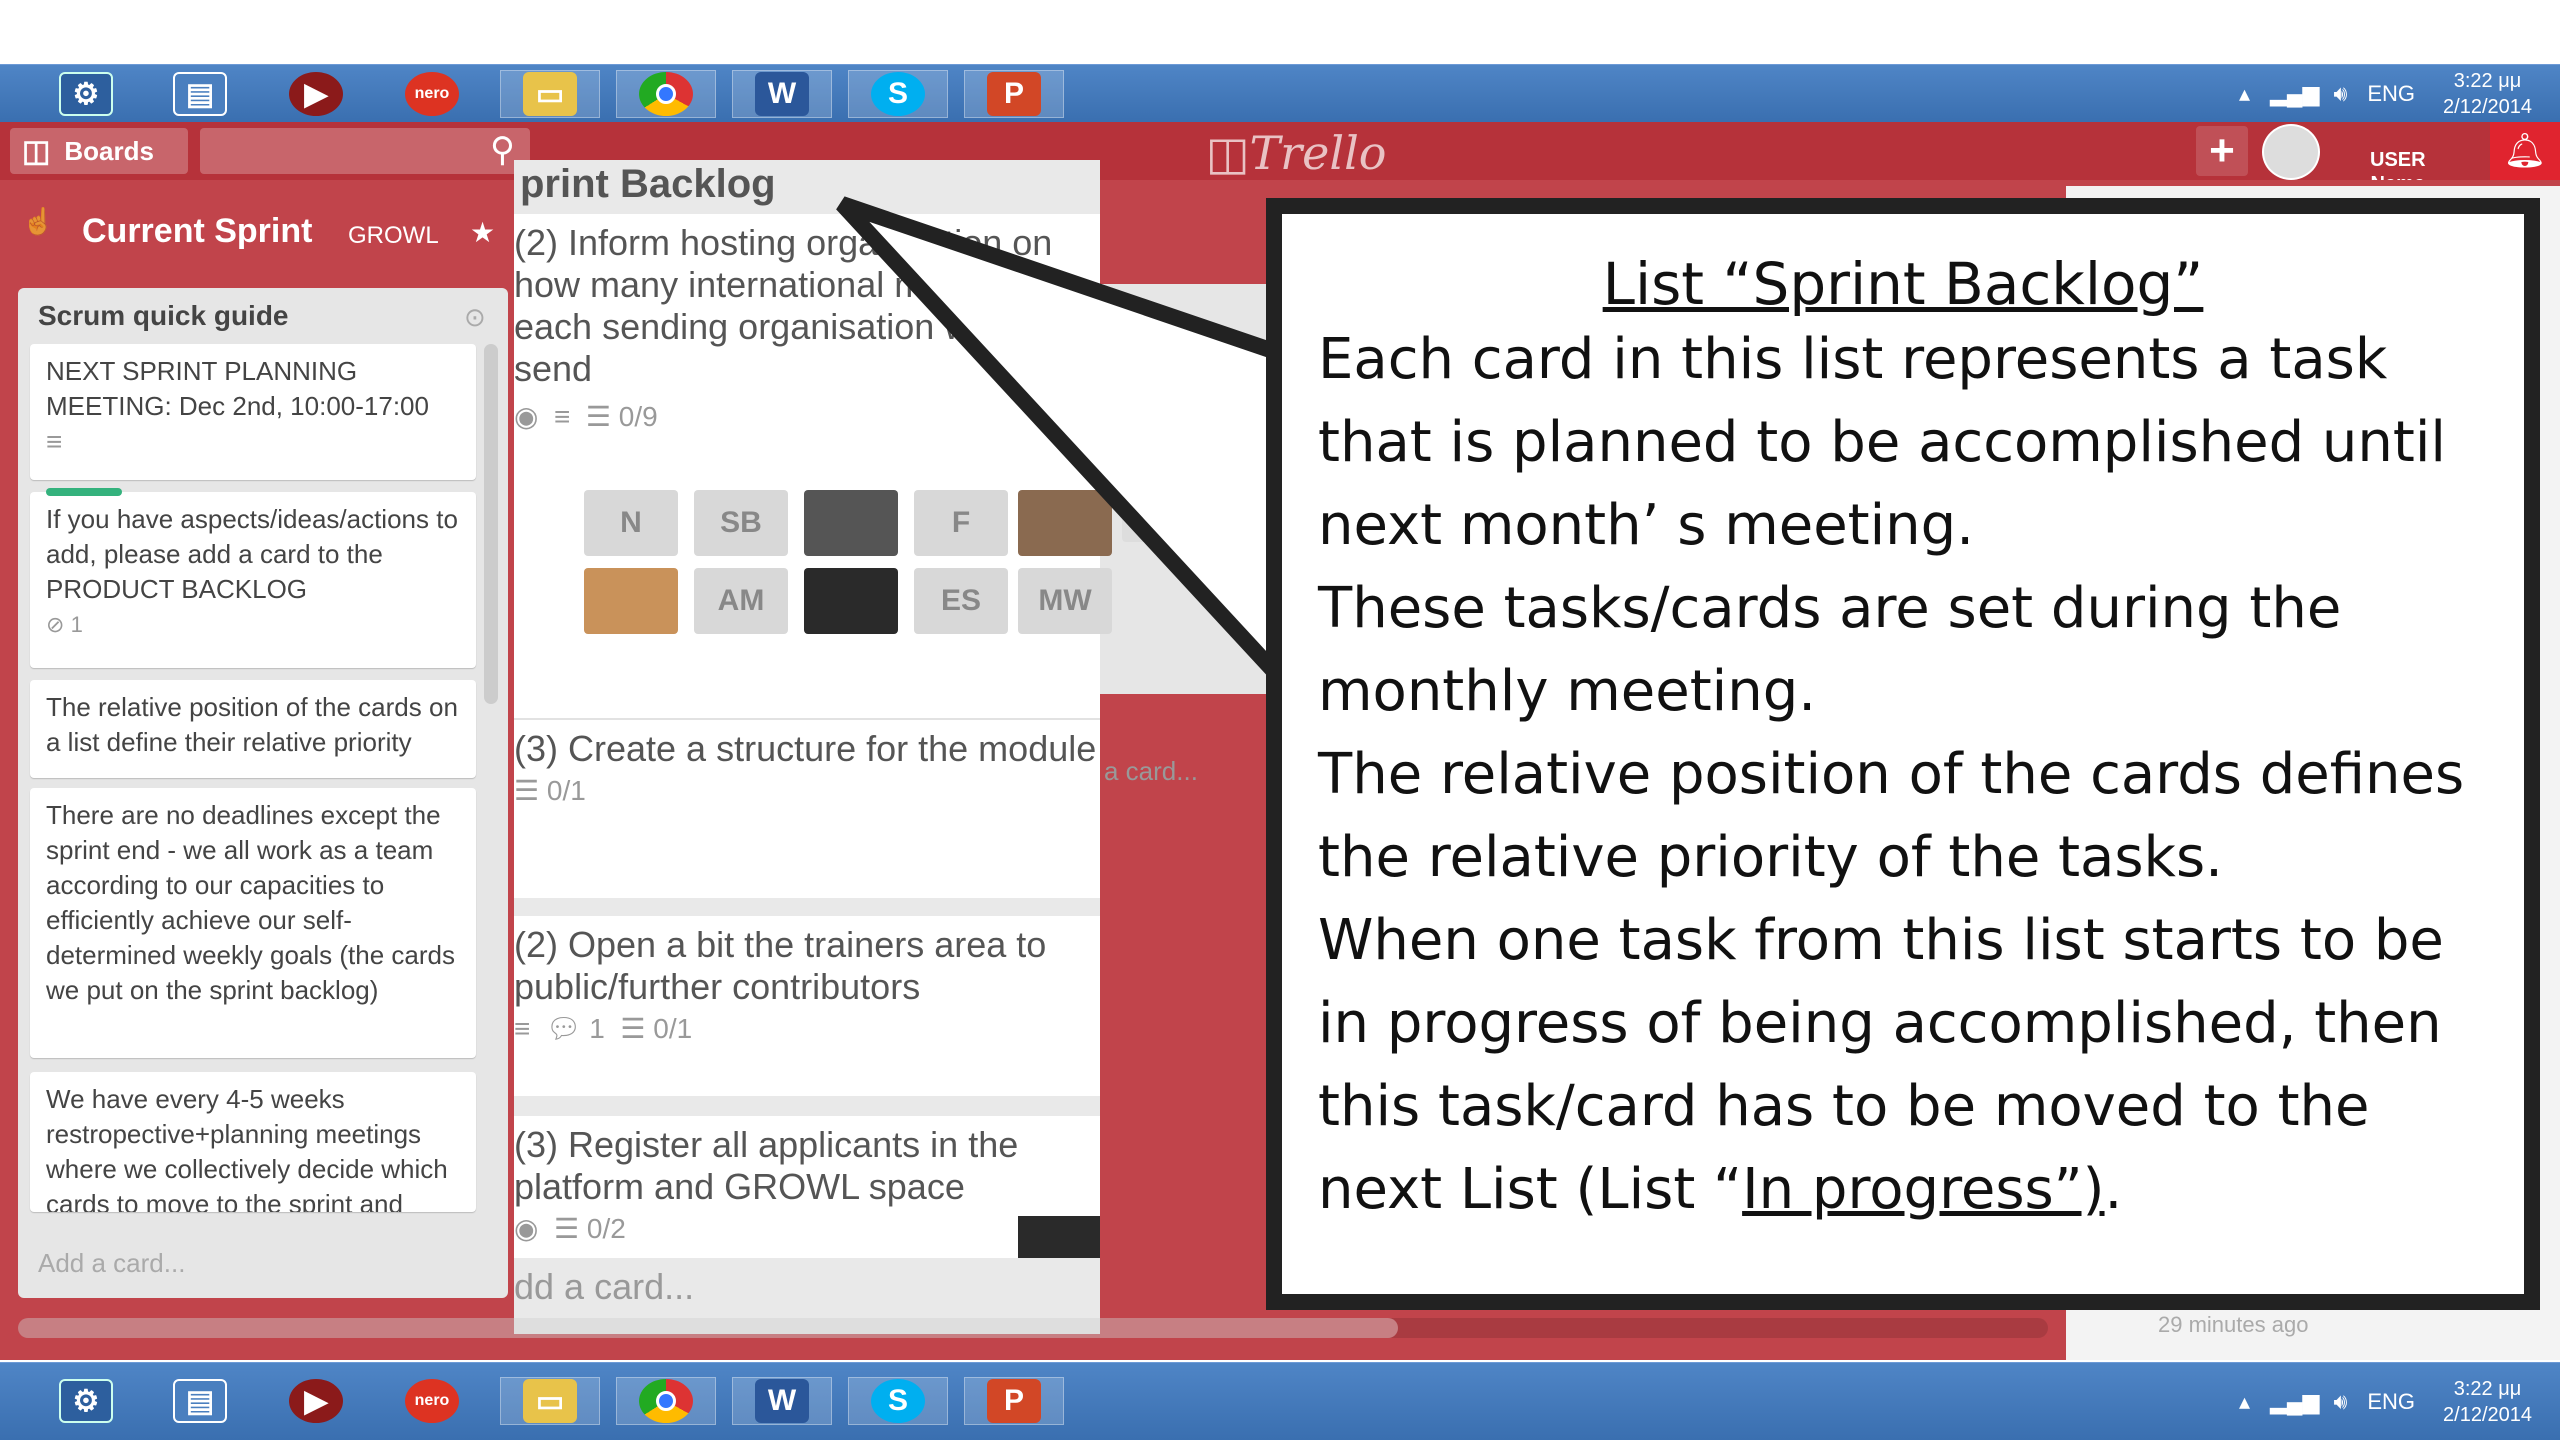 This screenshot has width=2560, height=1441. What do you see at coordinates (2294, 1402) in the screenshot?
I see `signal-icon: ▂▄▆` at bounding box center [2294, 1402].